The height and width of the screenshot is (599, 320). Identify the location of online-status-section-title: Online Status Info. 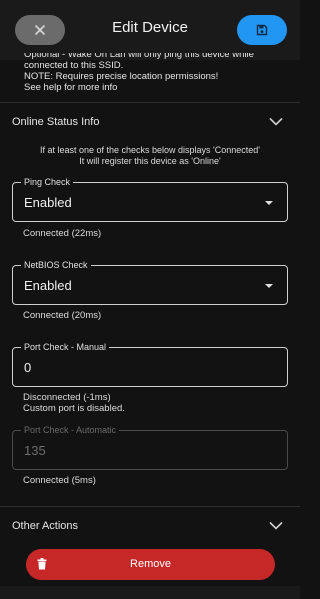
(55, 122).